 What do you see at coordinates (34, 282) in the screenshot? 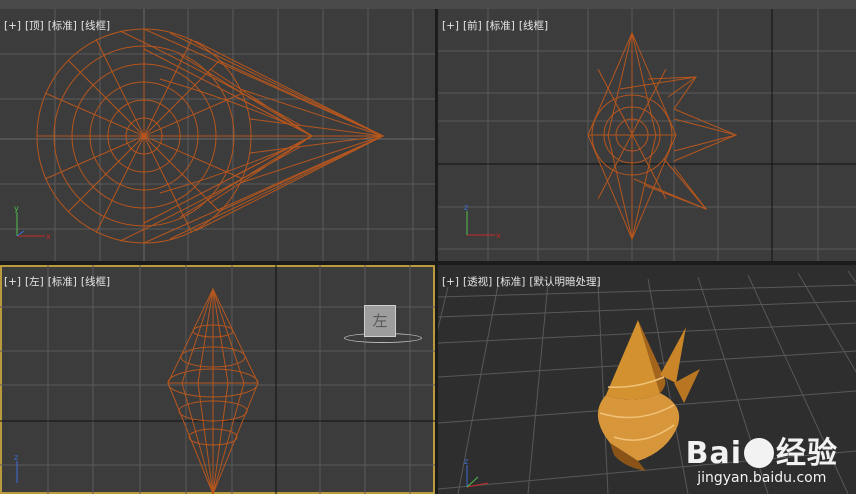
I see `viewport-view-name: [左]` at bounding box center [34, 282].